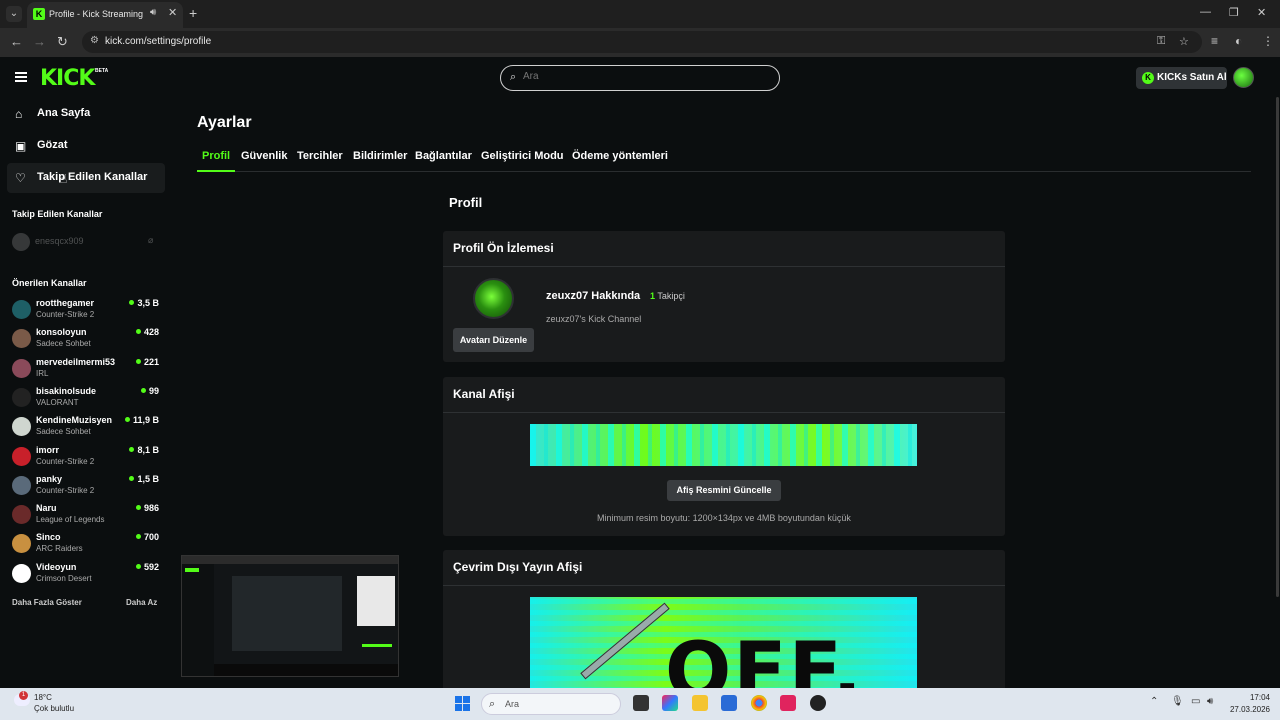 This screenshot has height=720, width=1280. Describe the element at coordinates (463, 704) in the screenshot. I see `windows-start-icon` at that location.